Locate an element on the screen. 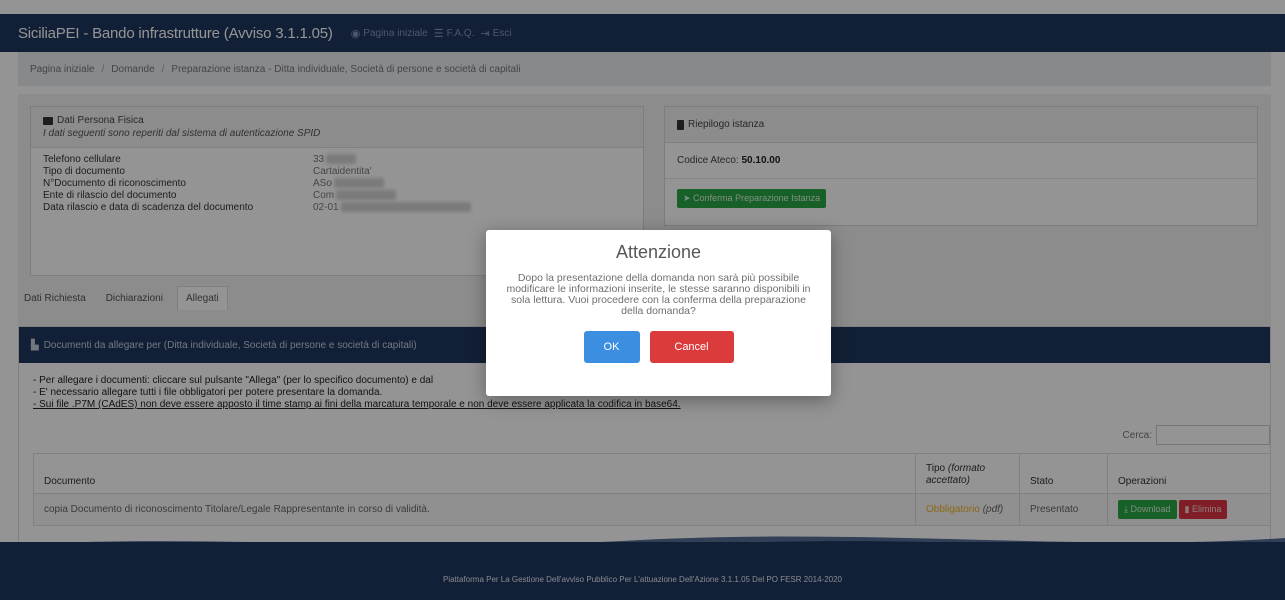 This screenshot has height=600, width=1285. dialog-actions: OK Cancel is located at coordinates (658, 347).